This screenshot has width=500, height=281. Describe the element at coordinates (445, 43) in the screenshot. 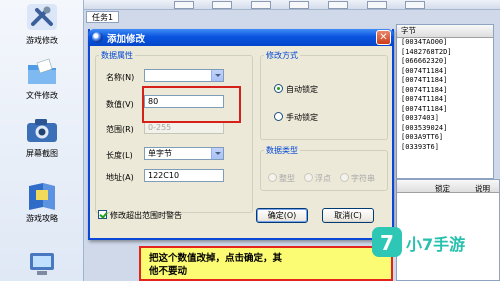

I see `table-row: [0034TAO00]` at that location.